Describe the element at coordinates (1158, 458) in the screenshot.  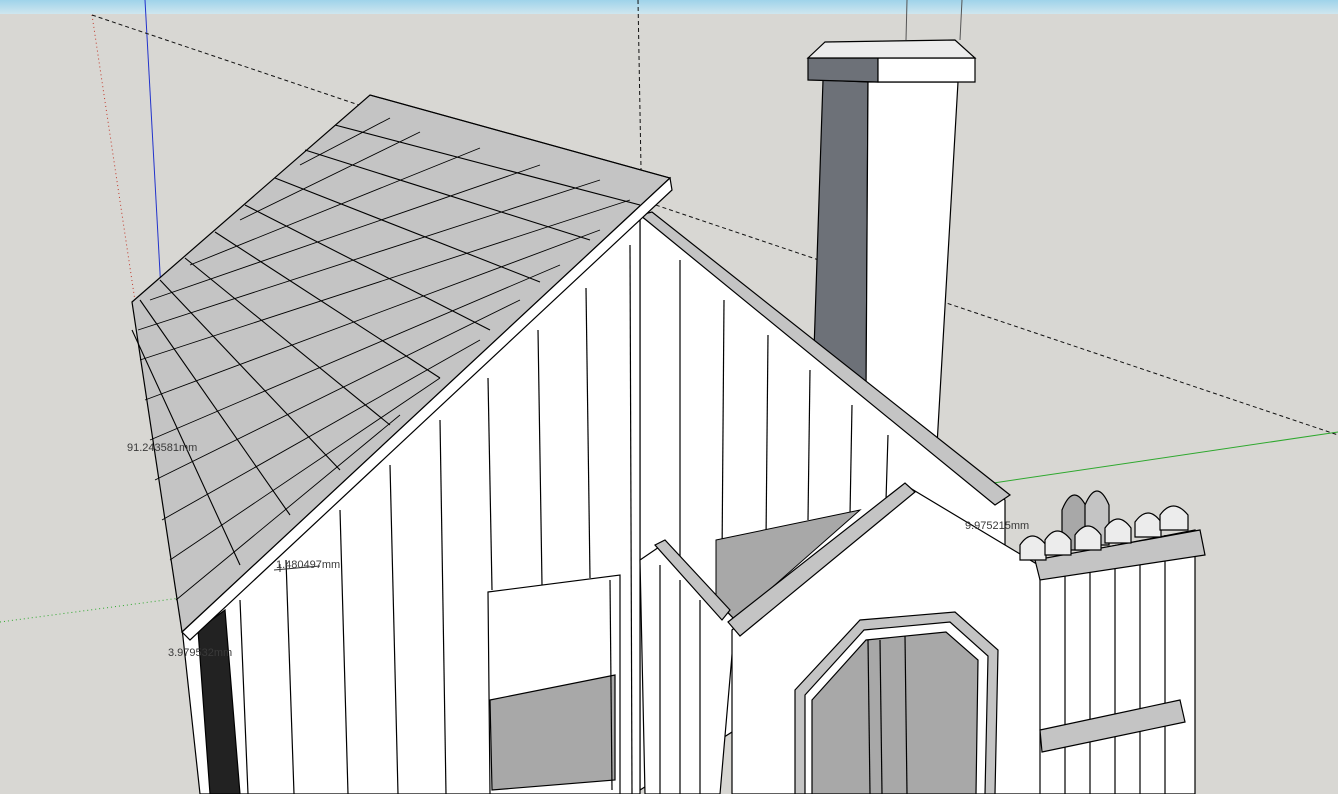
I see `green-axis` at that location.